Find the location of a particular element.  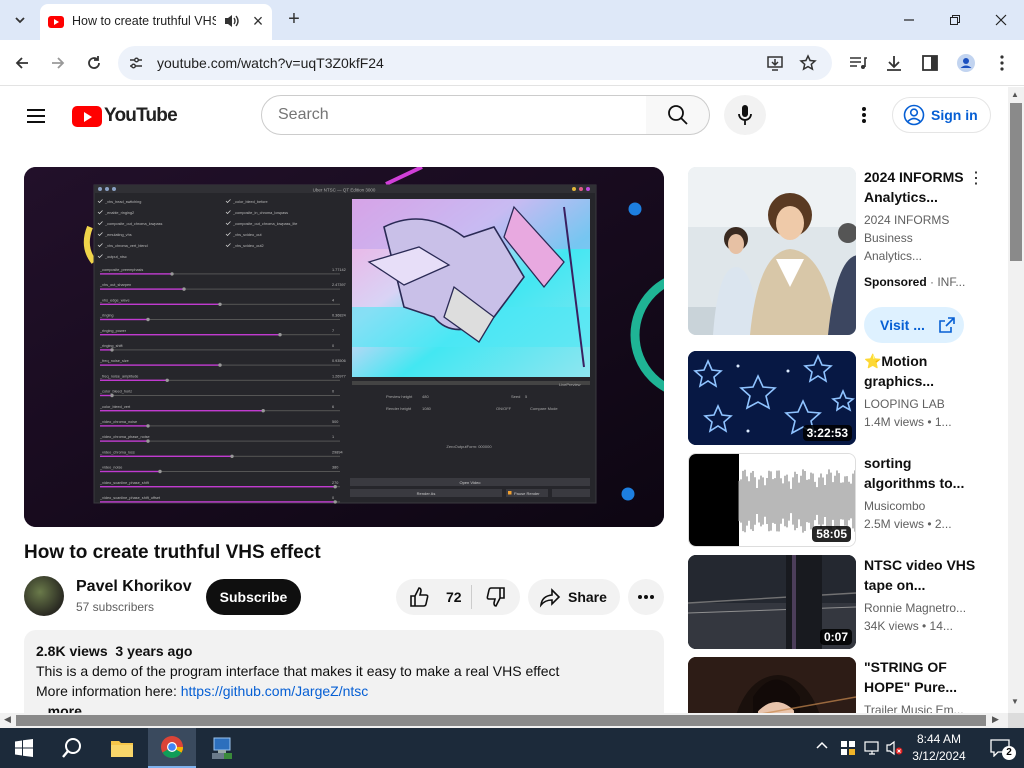

ad-more-icon: ⋮ is located at coordinates (976, 179).